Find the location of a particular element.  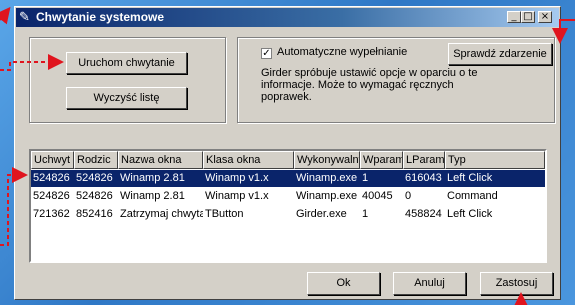

ok-button: Ok is located at coordinates (343, 283).